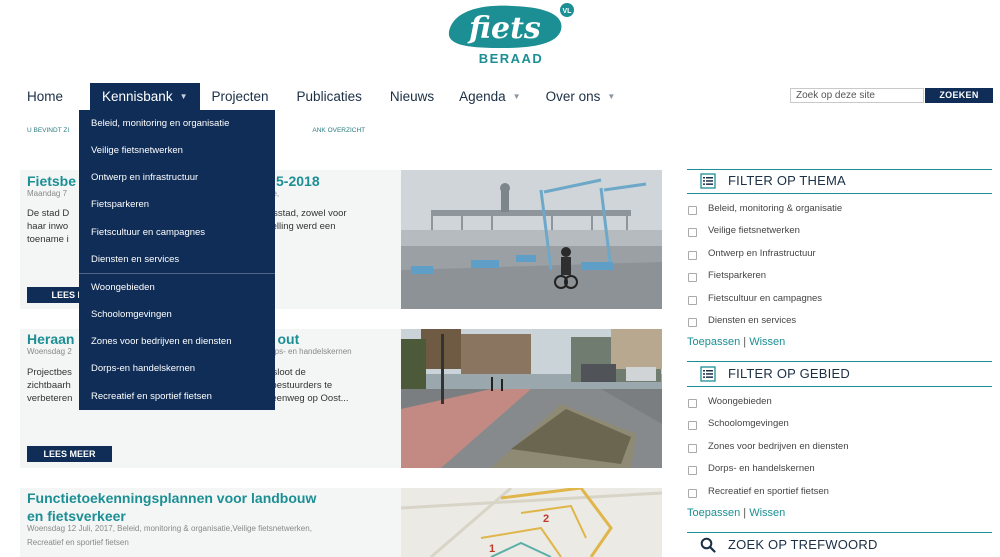 This screenshot has width=1000, height=557. I want to click on trefwoord-title: ZOEK OP TREFWOORD, so click(803, 544).